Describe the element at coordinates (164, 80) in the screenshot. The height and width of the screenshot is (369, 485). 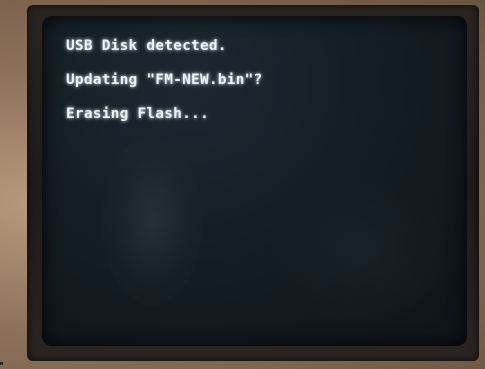
I see `log-line-updating: Updating "FM-NEW.bin"?` at that location.